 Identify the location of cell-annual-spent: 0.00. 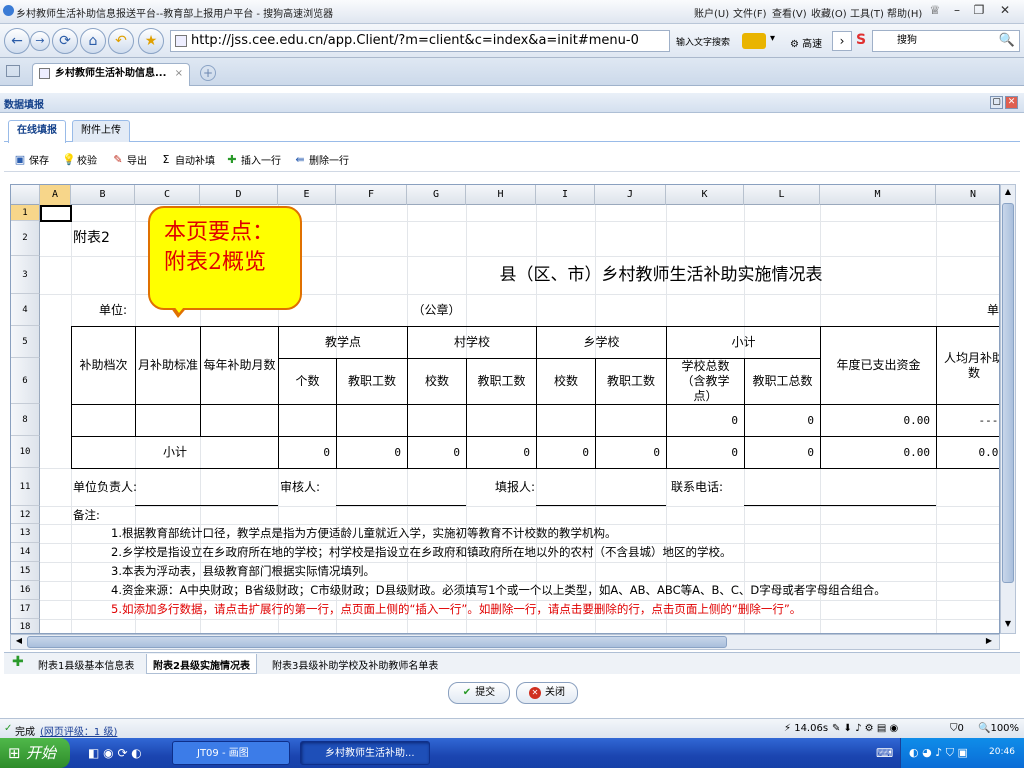
(878, 420).